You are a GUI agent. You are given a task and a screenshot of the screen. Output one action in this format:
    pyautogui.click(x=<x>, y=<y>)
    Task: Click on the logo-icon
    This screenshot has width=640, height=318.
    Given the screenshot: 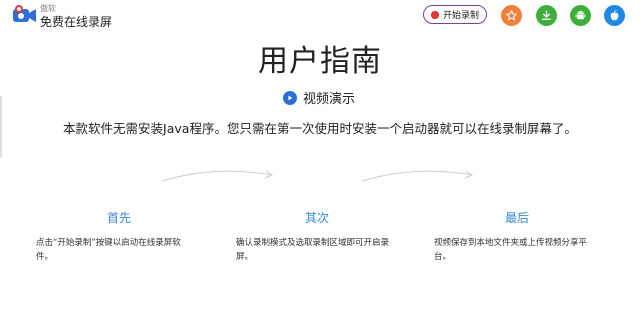 What is the action you would take?
    pyautogui.click(x=25, y=15)
    